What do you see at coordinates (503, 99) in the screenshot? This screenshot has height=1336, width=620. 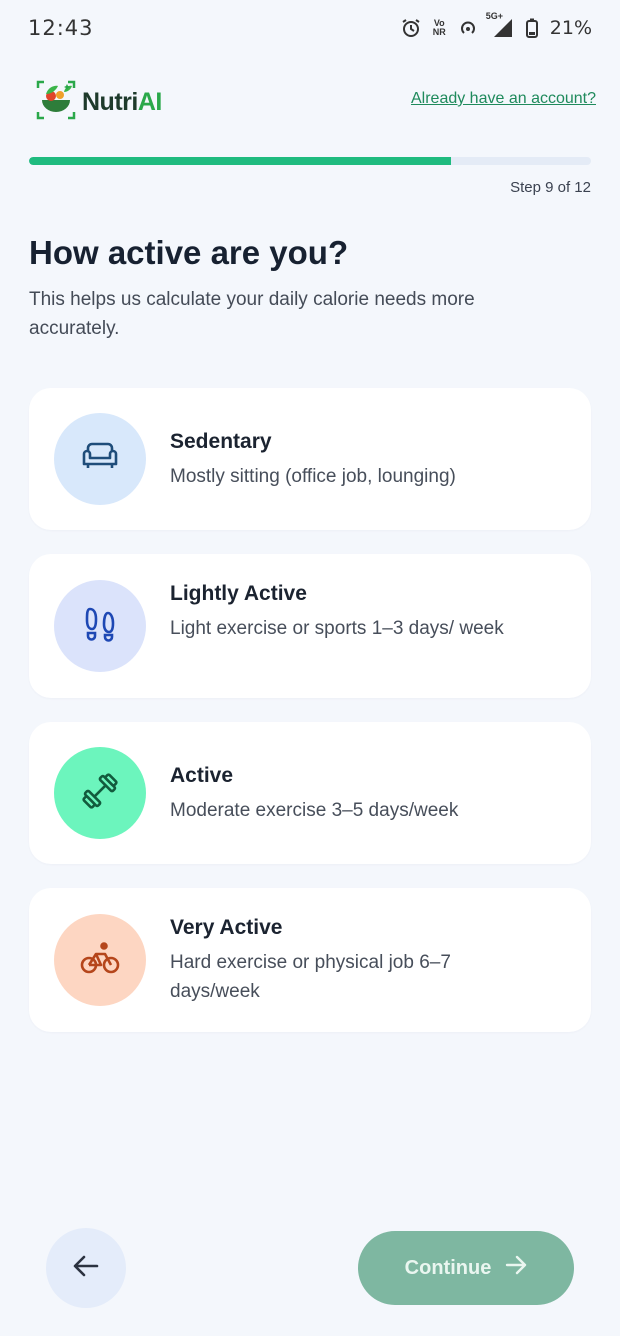 I see `signin-link: Already have an account?` at bounding box center [503, 99].